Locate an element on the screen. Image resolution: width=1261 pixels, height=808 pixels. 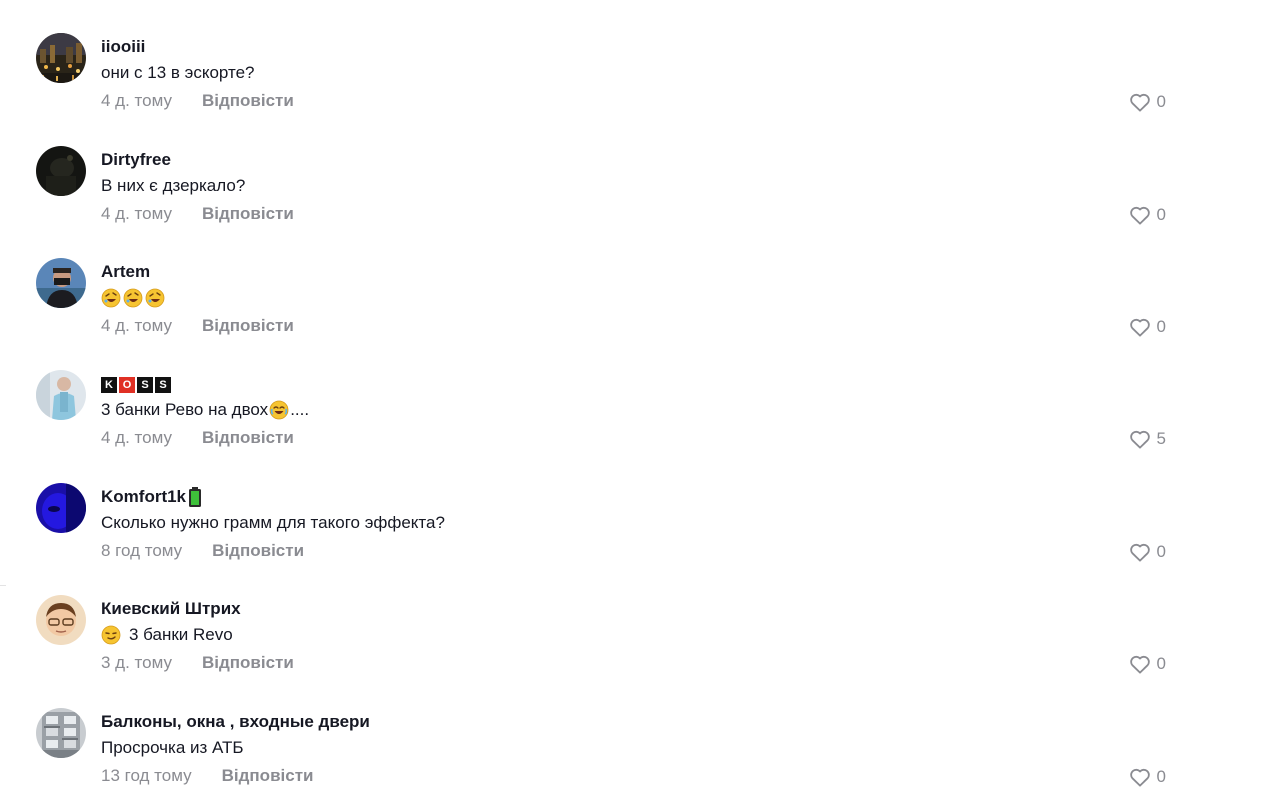
comment-meta: 3 д. тому Відповісти is located at coordinates (633, 663).